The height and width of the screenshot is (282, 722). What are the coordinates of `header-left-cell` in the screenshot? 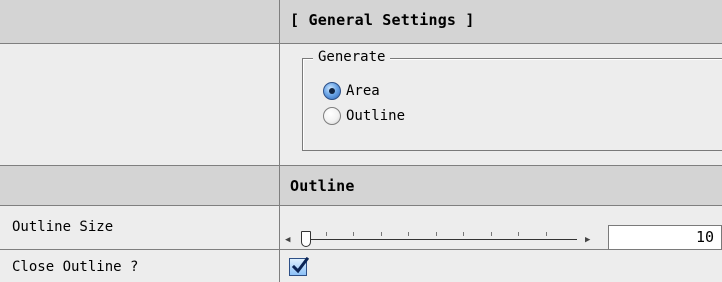 It's located at (139, 21).